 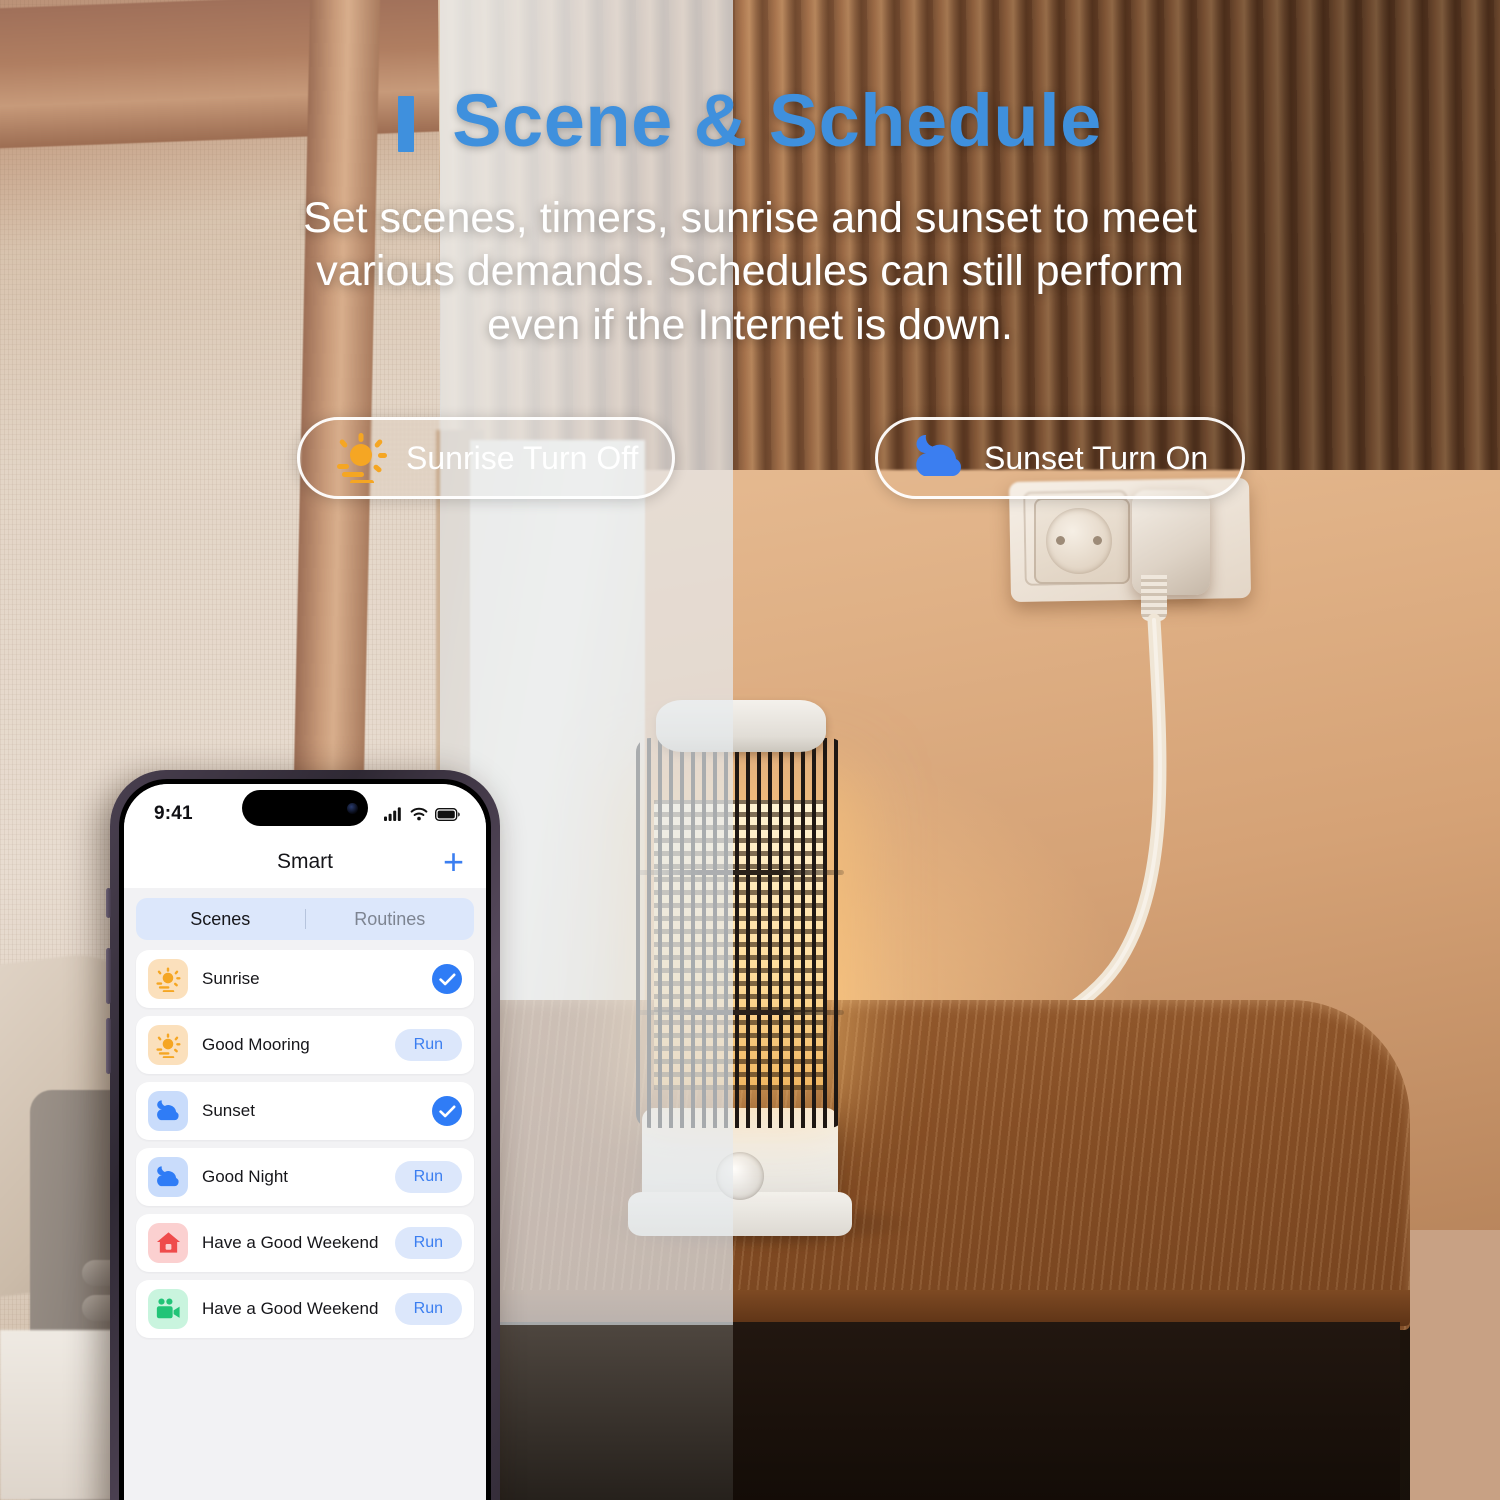 I want to click on segmented-control: Scenes Routines, so click(x=305, y=919).